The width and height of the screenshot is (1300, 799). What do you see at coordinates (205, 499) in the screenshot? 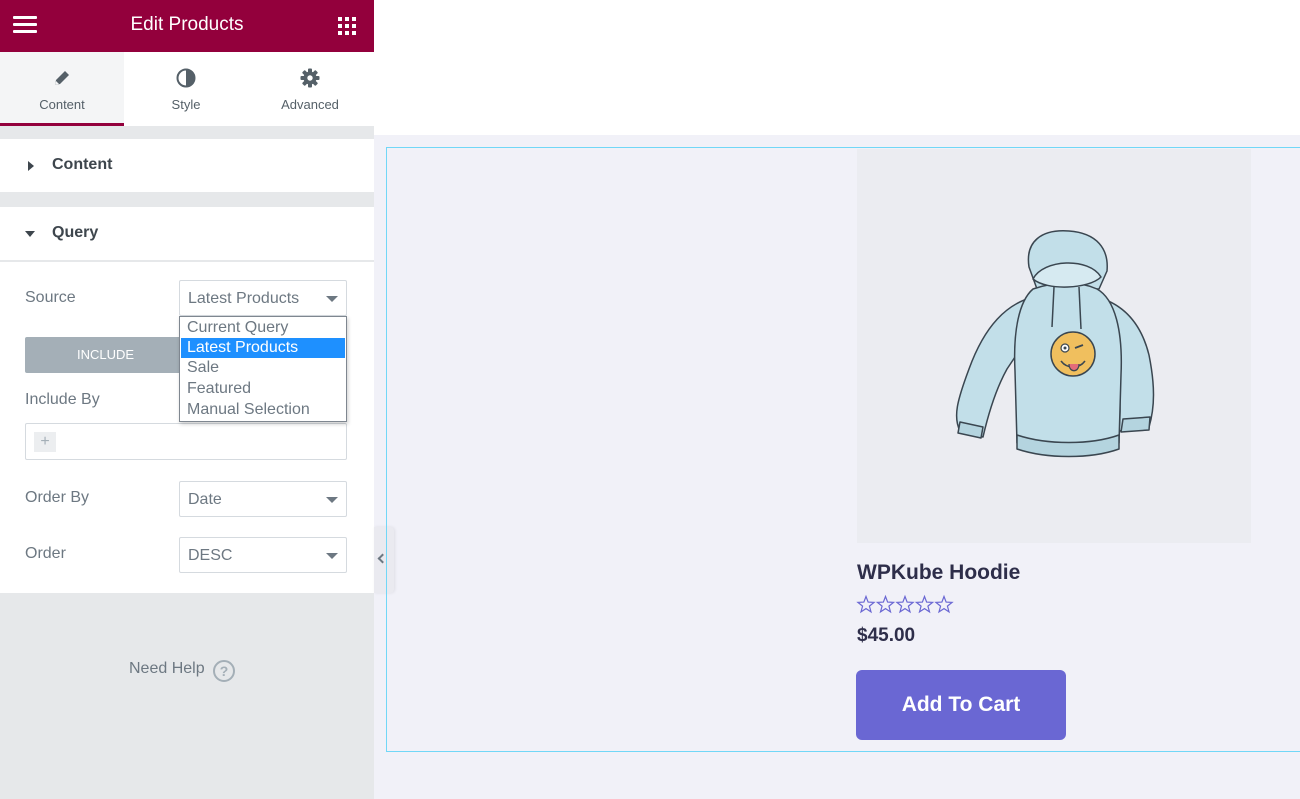
I see `order-by-value: Date` at bounding box center [205, 499].